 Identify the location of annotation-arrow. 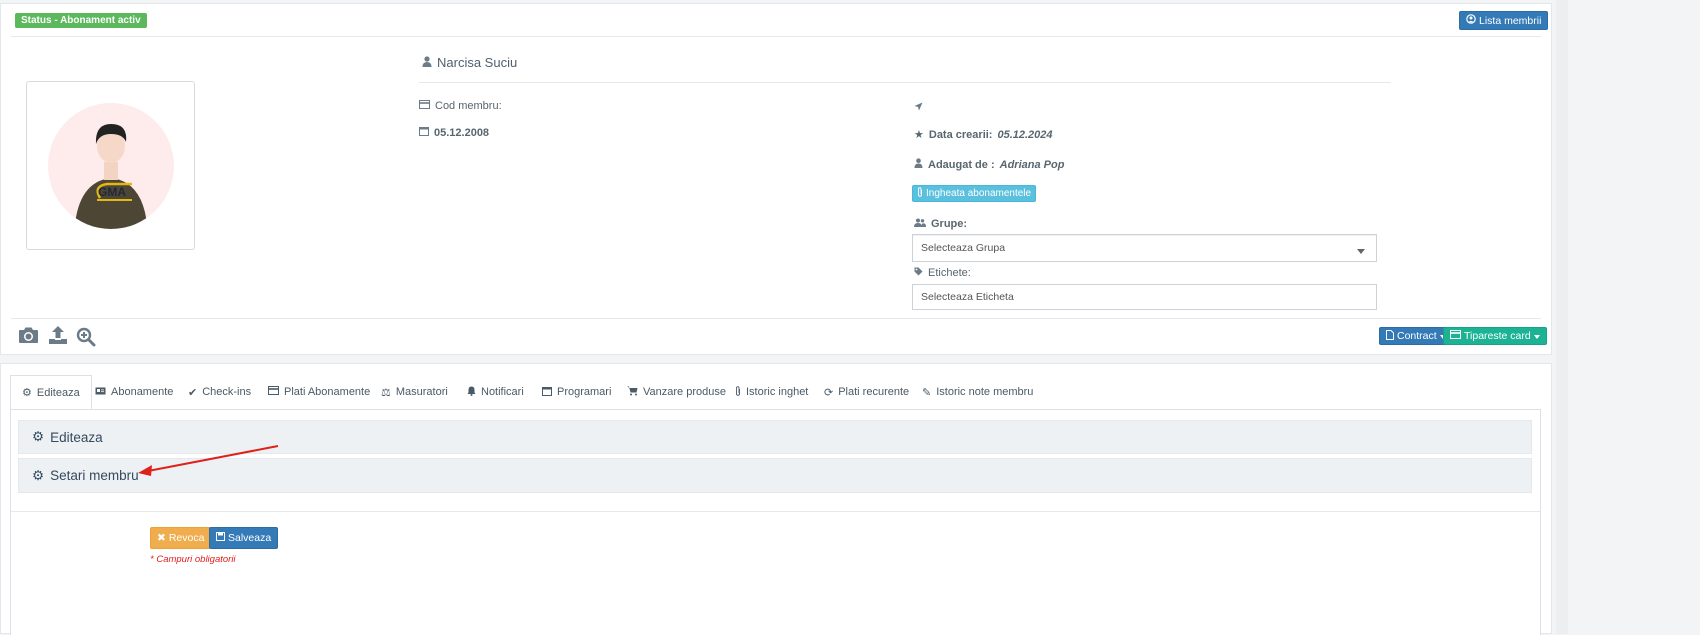
(208, 460).